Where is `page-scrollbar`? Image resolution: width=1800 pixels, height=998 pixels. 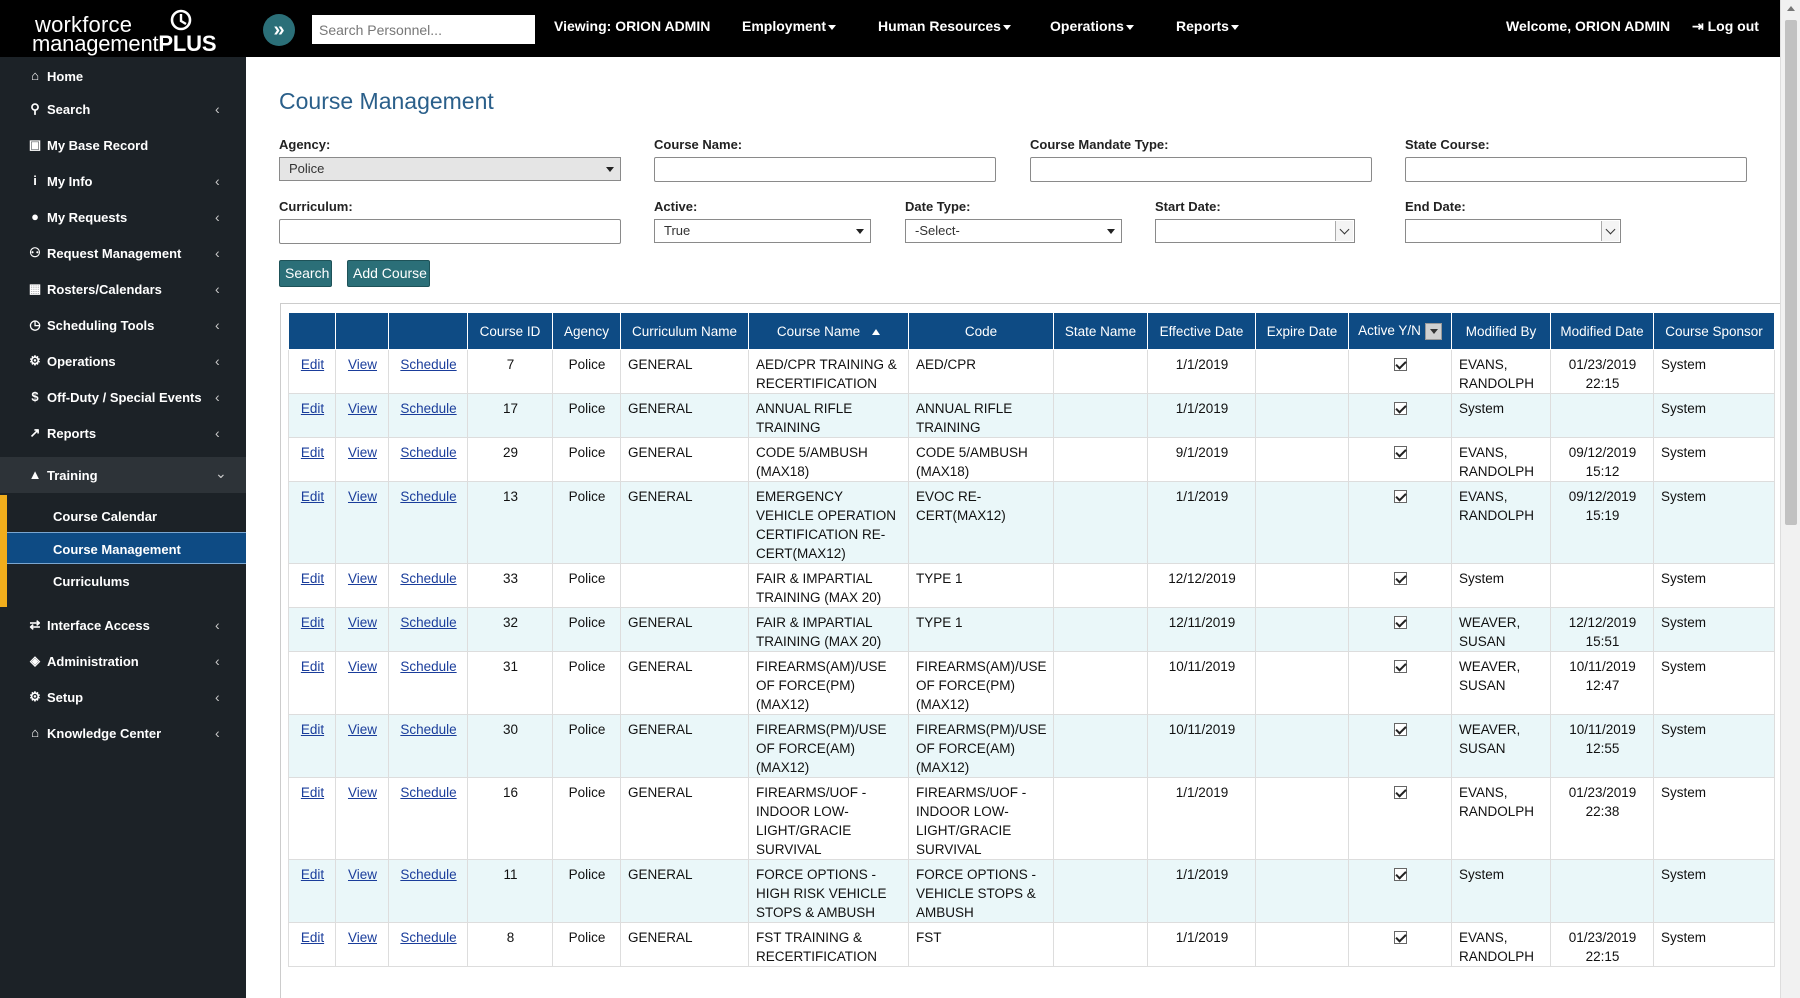
page-scrollbar is located at coordinates (1790, 499).